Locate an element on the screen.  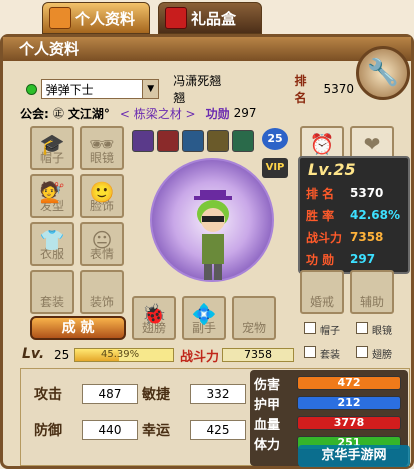
level-value: 25 is located at coordinates (62, 355).